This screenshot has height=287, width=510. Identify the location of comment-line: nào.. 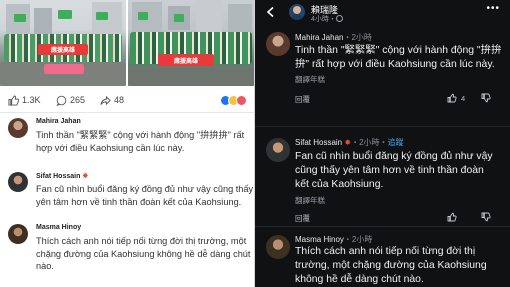
(45, 266).